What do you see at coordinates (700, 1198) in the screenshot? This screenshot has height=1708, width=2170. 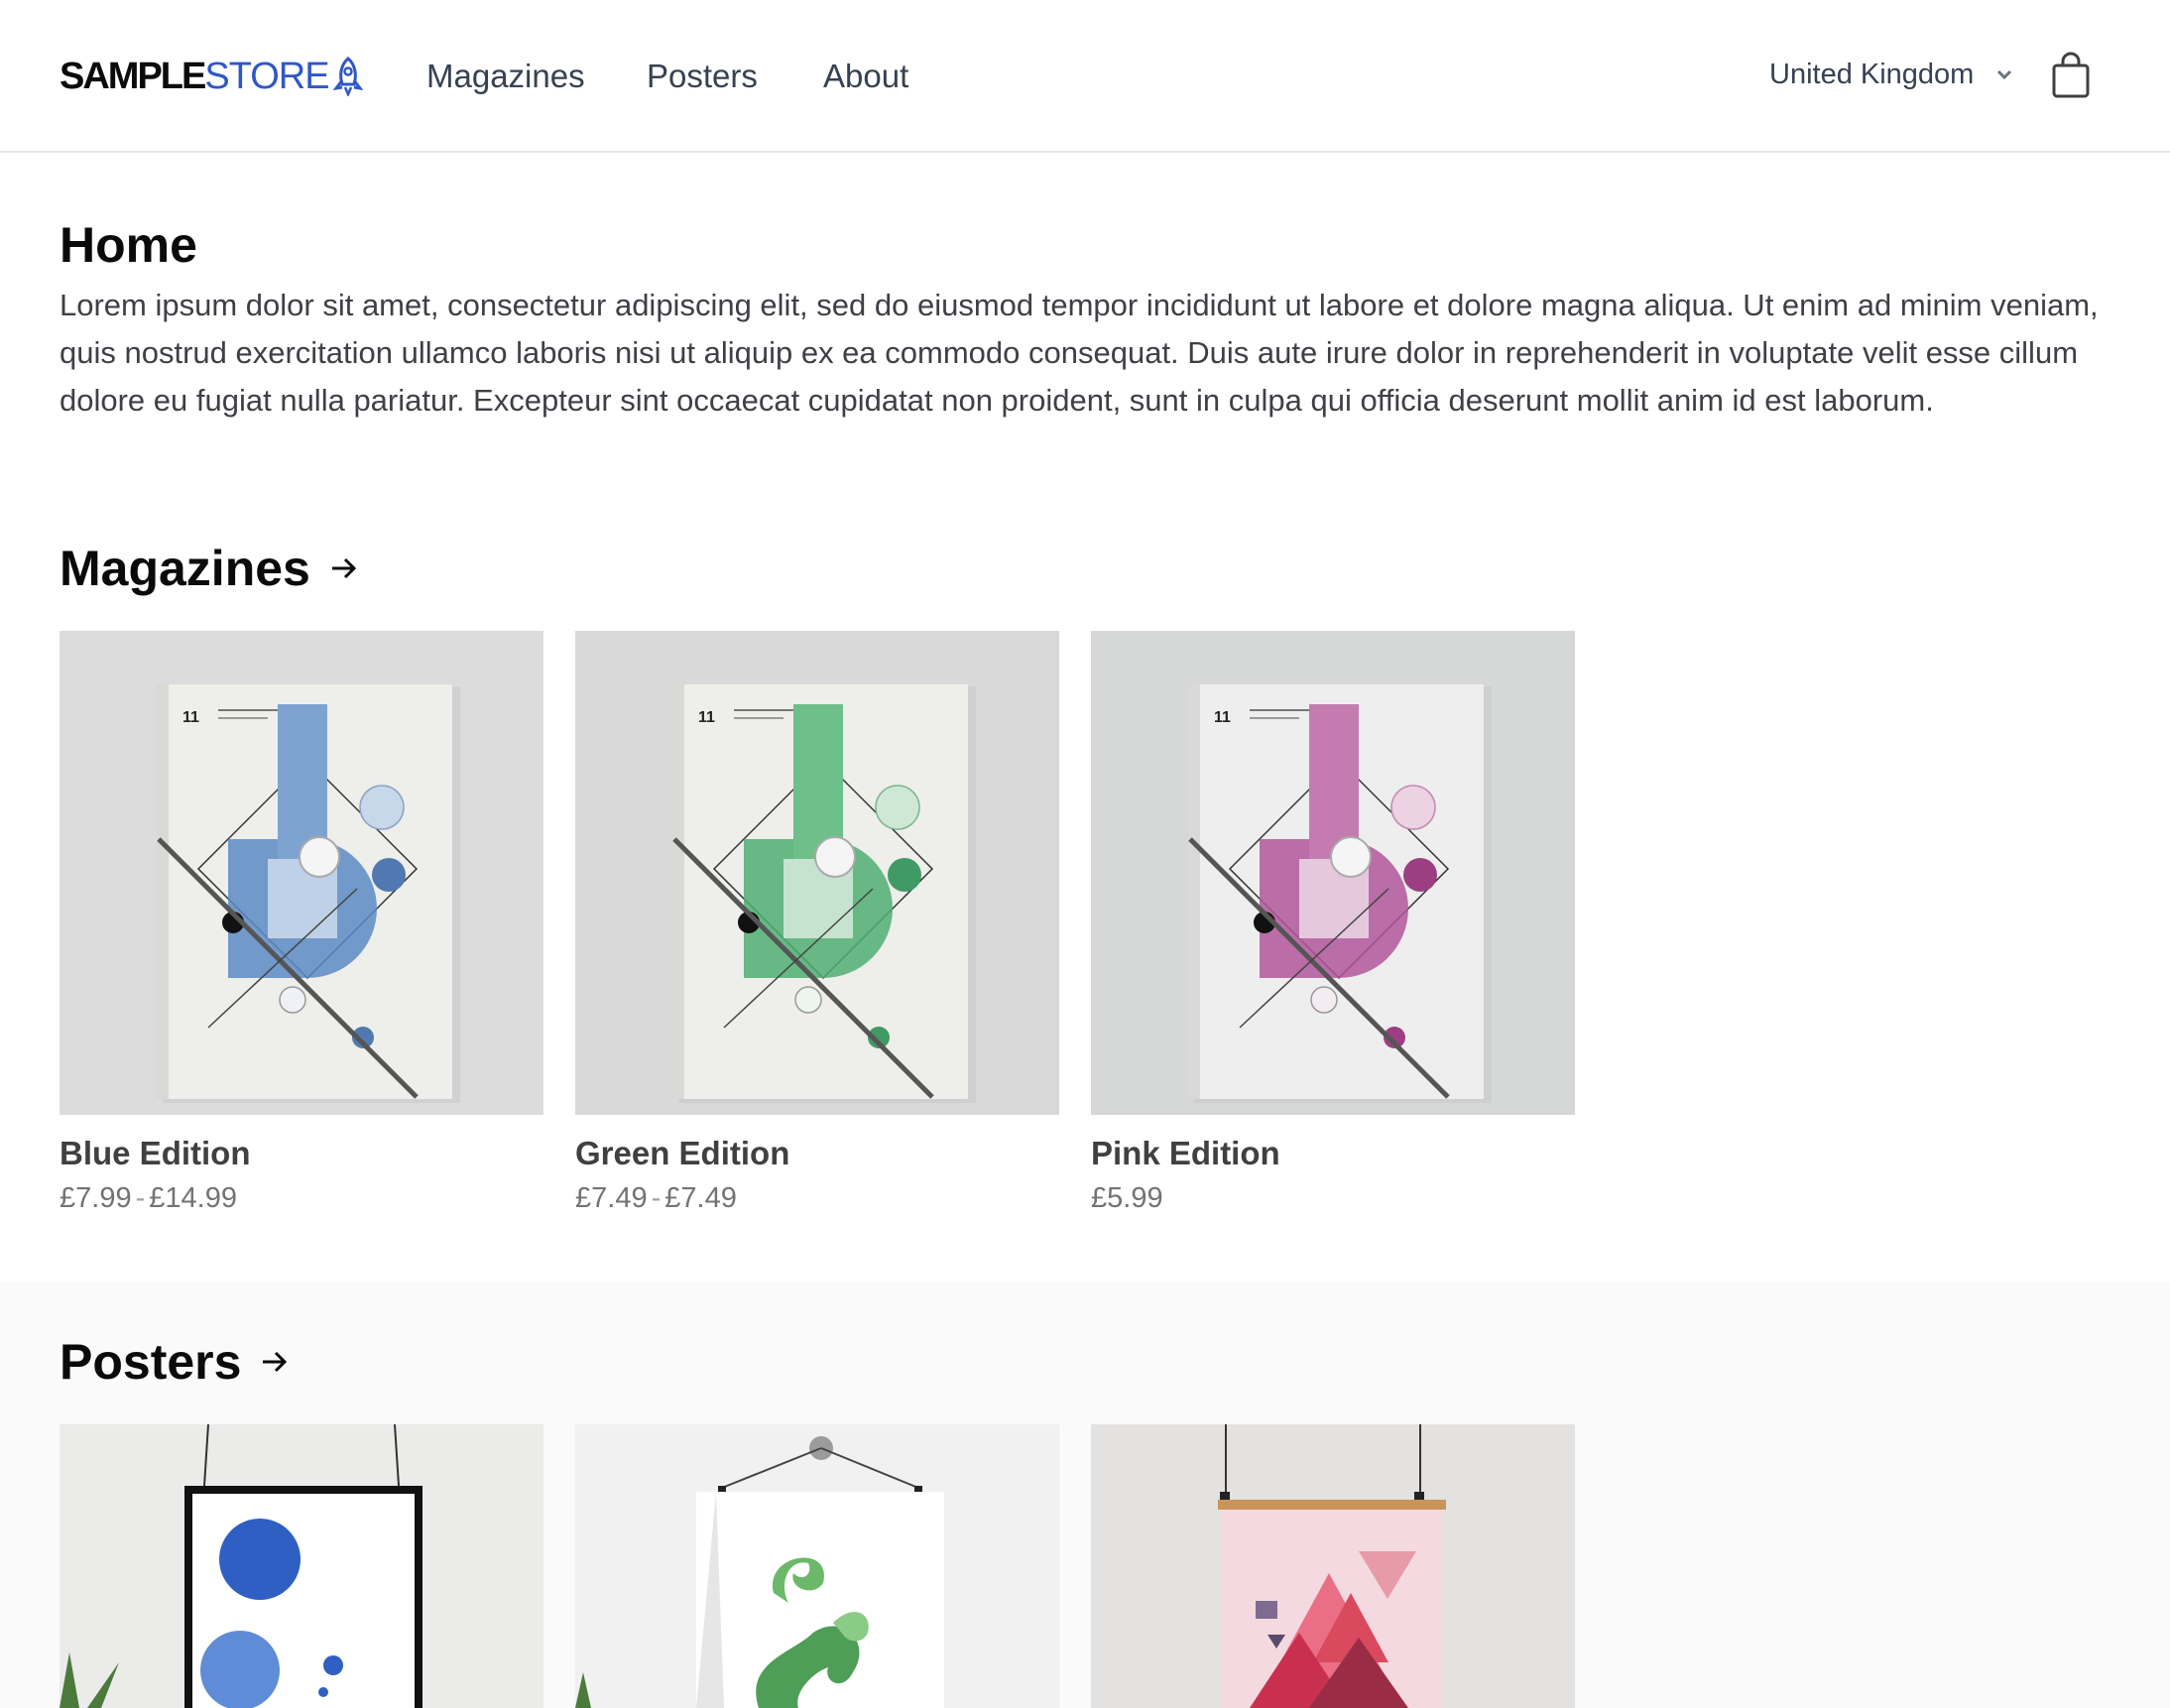 I see `price-to: £7.49` at bounding box center [700, 1198].